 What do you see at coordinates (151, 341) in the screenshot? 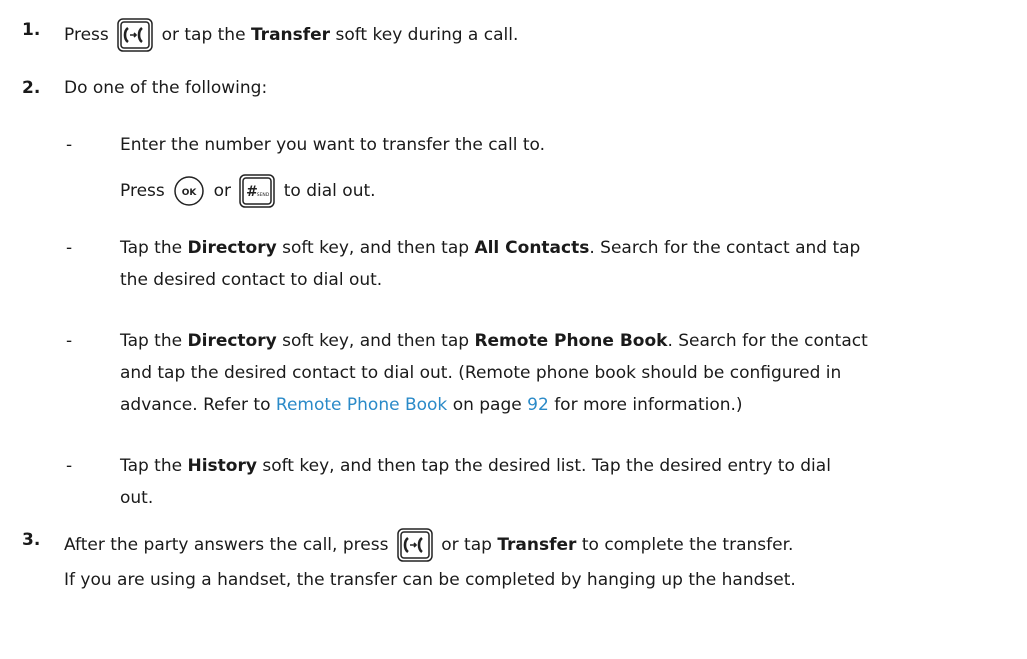
I see `option-3-tap: Tap the` at bounding box center [151, 341].